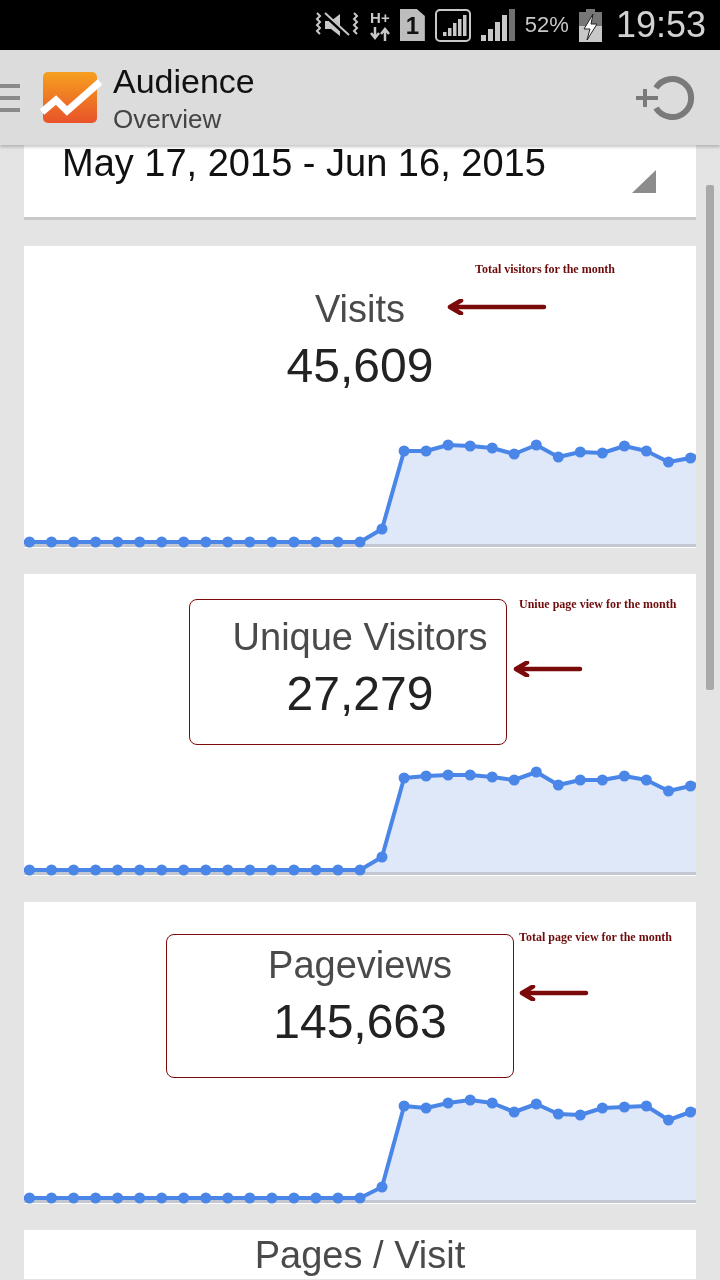  What do you see at coordinates (598, 604) in the screenshot?
I see `annotation-note: Uniue page view for the month` at bounding box center [598, 604].